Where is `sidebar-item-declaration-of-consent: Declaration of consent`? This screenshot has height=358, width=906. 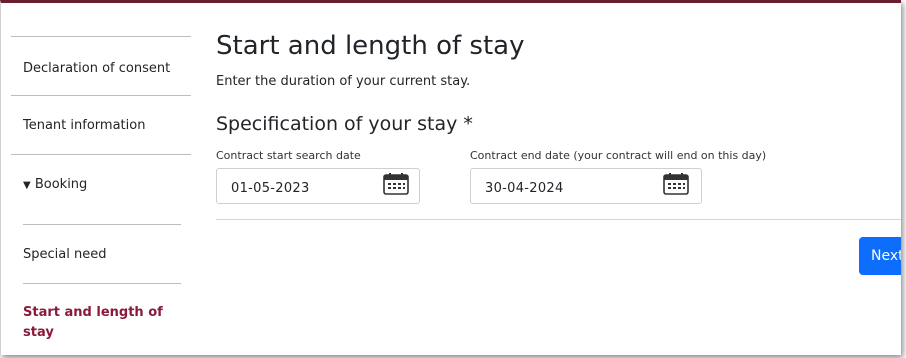 sidebar-item-declaration-of-consent: Declaration of consent is located at coordinates (107, 69).